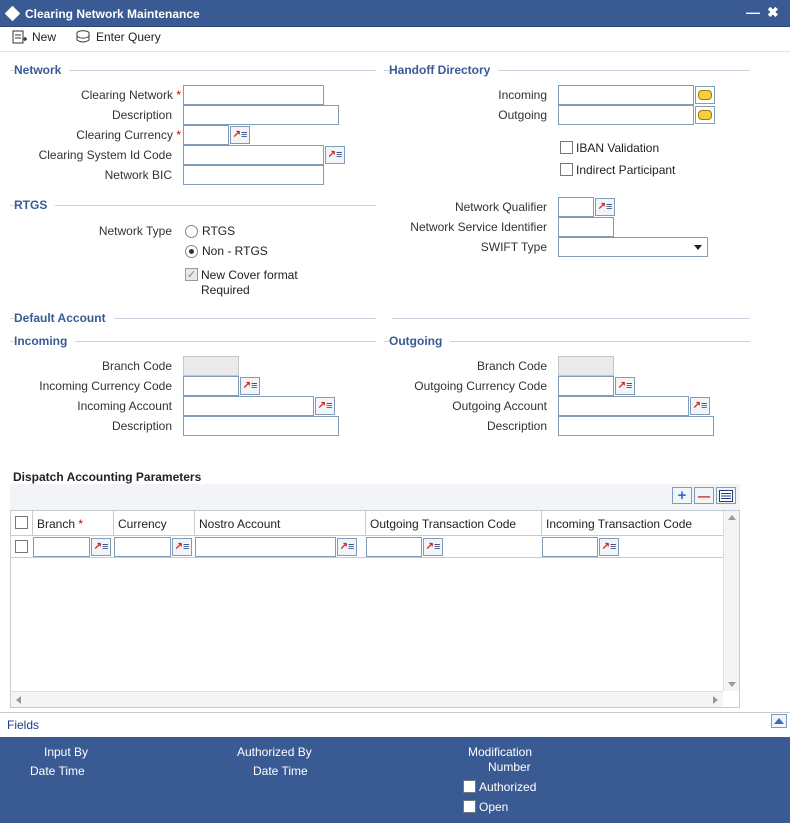 The width and height of the screenshot is (790, 823). I want to click on authorized-by-label: Authorized By, so click(274, 752).